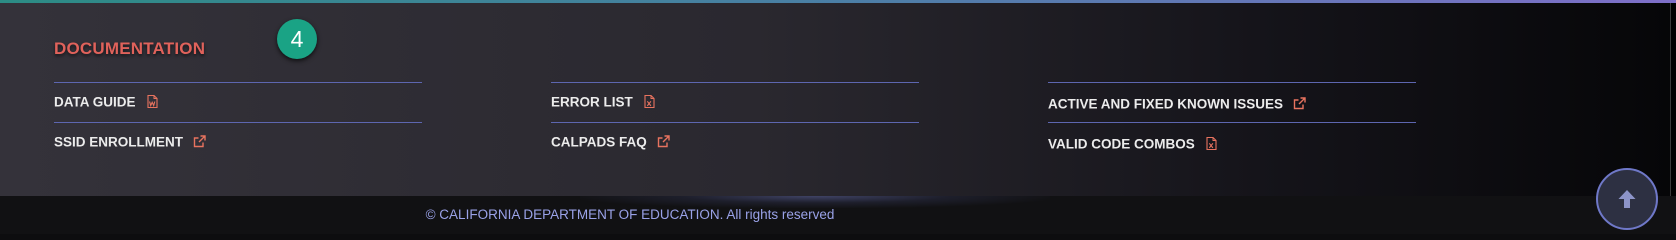 The height and width of the screenshot is (240, 1676). What do you see at coordinates (297, 39) in the screenshot?
I see `step-badge: 4` at bounding box center [297, 39].